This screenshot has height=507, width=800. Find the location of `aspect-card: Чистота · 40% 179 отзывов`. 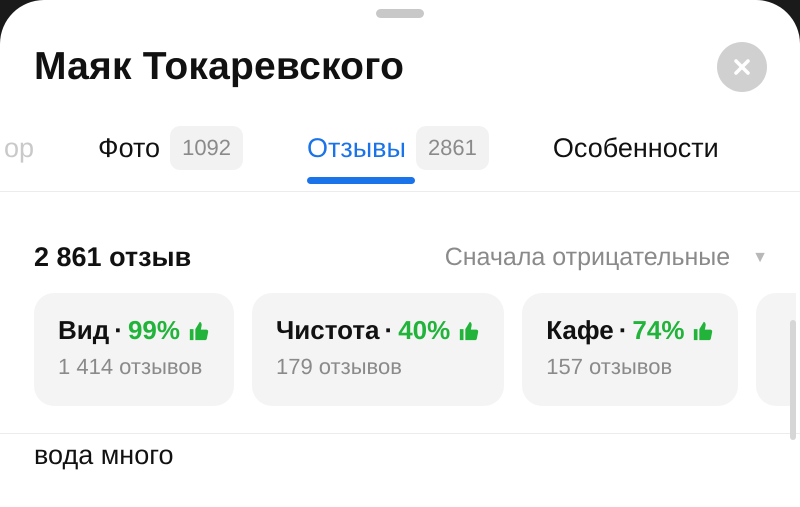

aspect-card: Чистота · 40% 179 отзывов is located at coordinates (378, 349).